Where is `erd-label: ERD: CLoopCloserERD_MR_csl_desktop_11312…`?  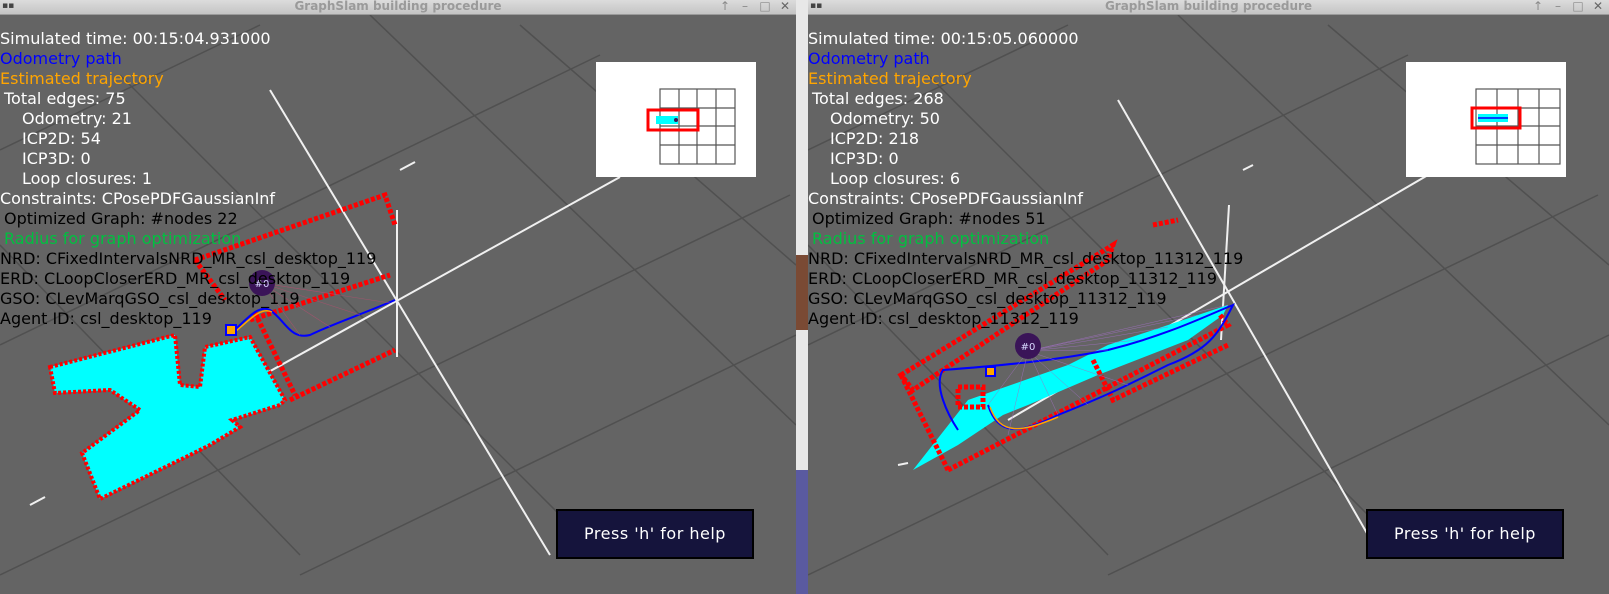
erd-label: ERD: CLoopCloserERD_MR_csl_desktop_11312… is located at coordinates (1013, 278).